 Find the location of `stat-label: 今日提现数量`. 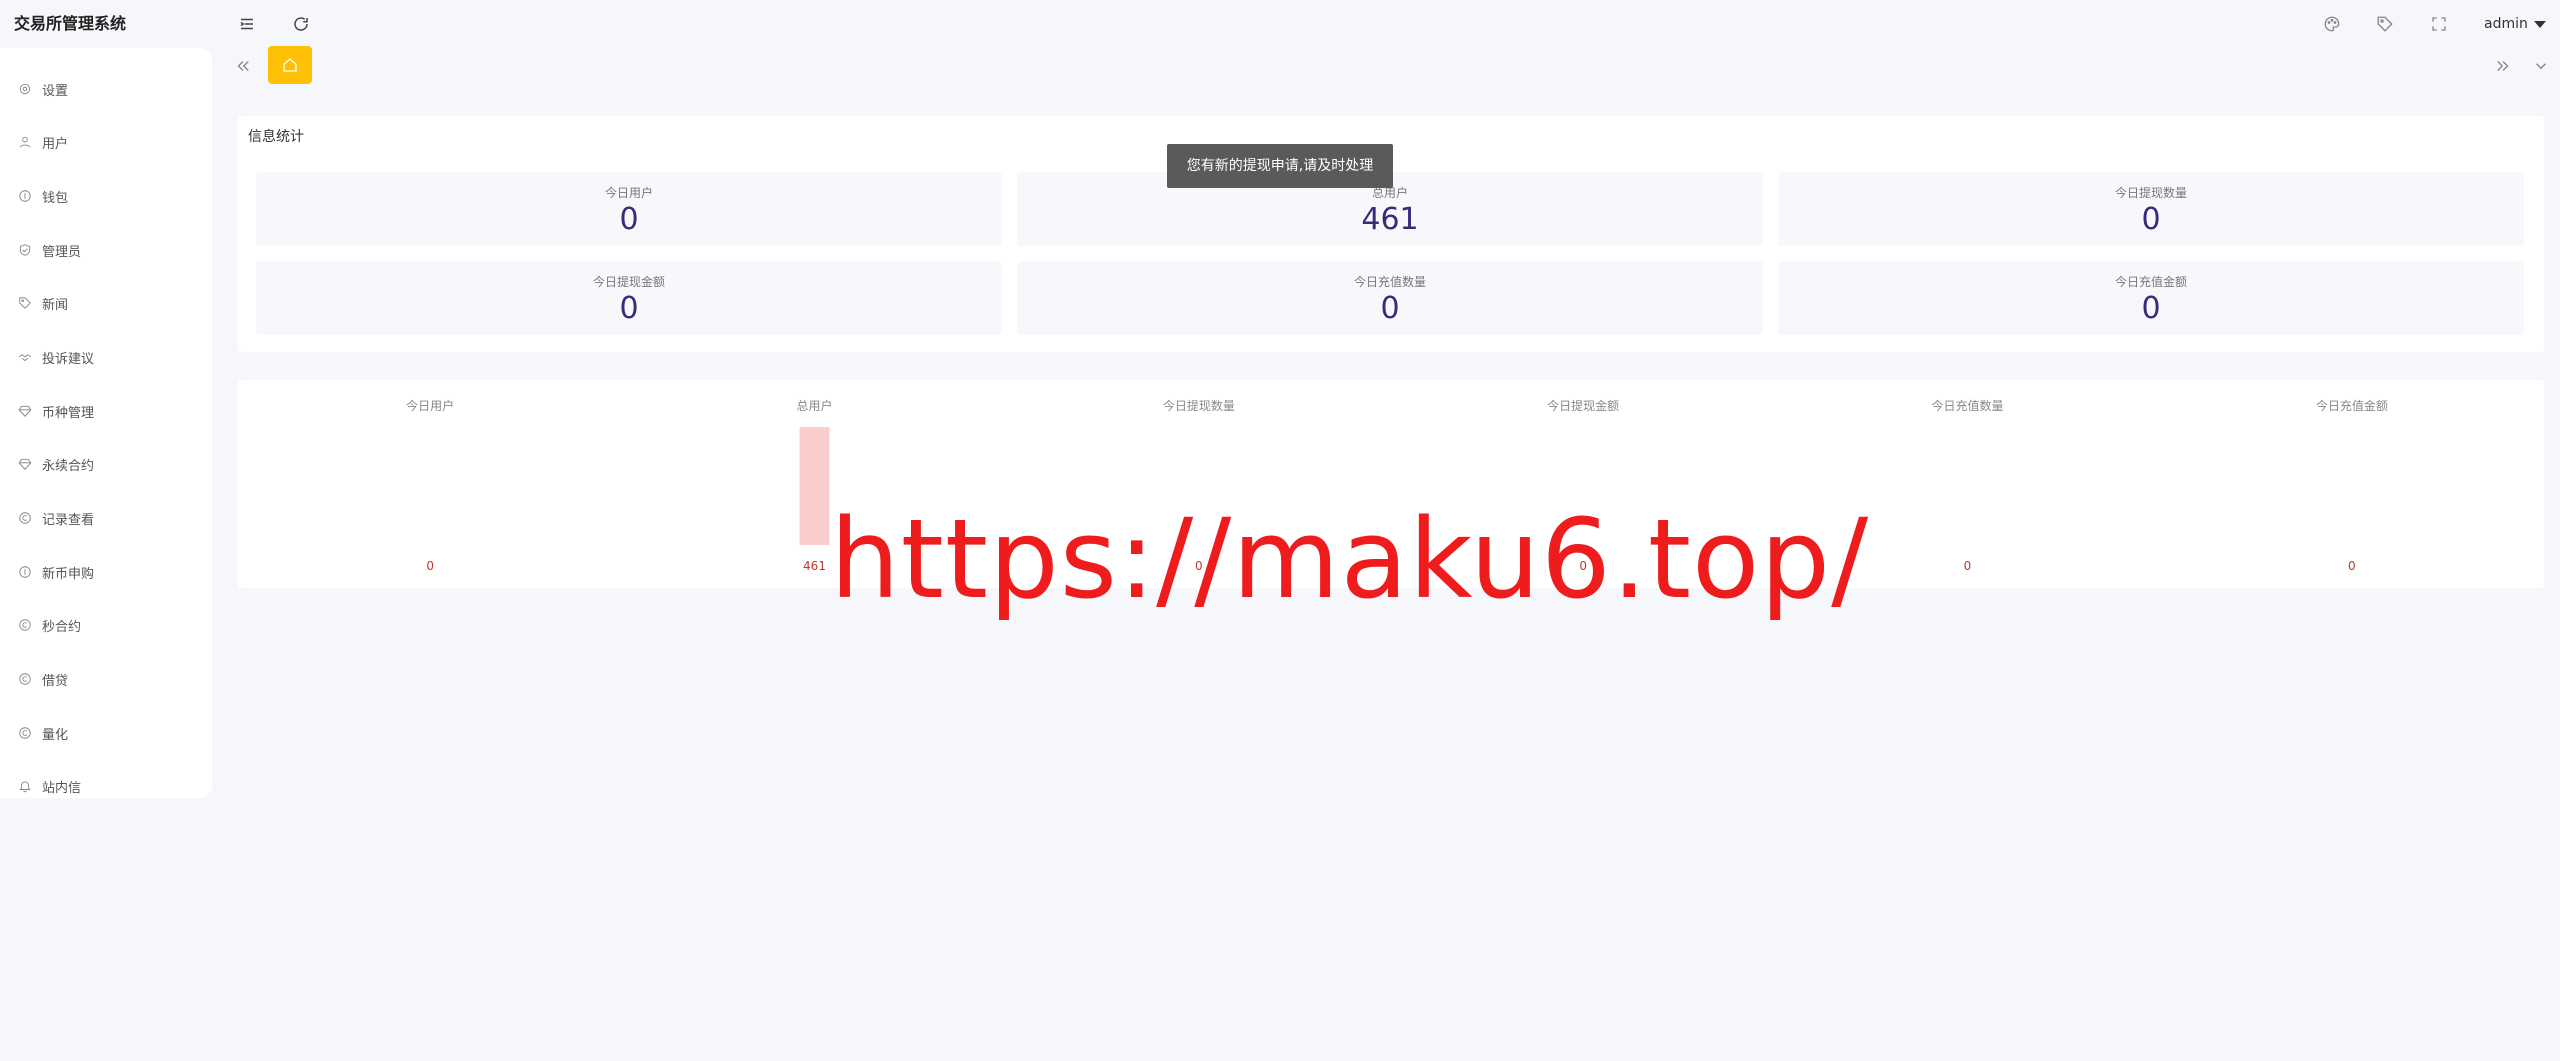

stat-label: 今日提现数量 is located at coordinates (2150, 193).